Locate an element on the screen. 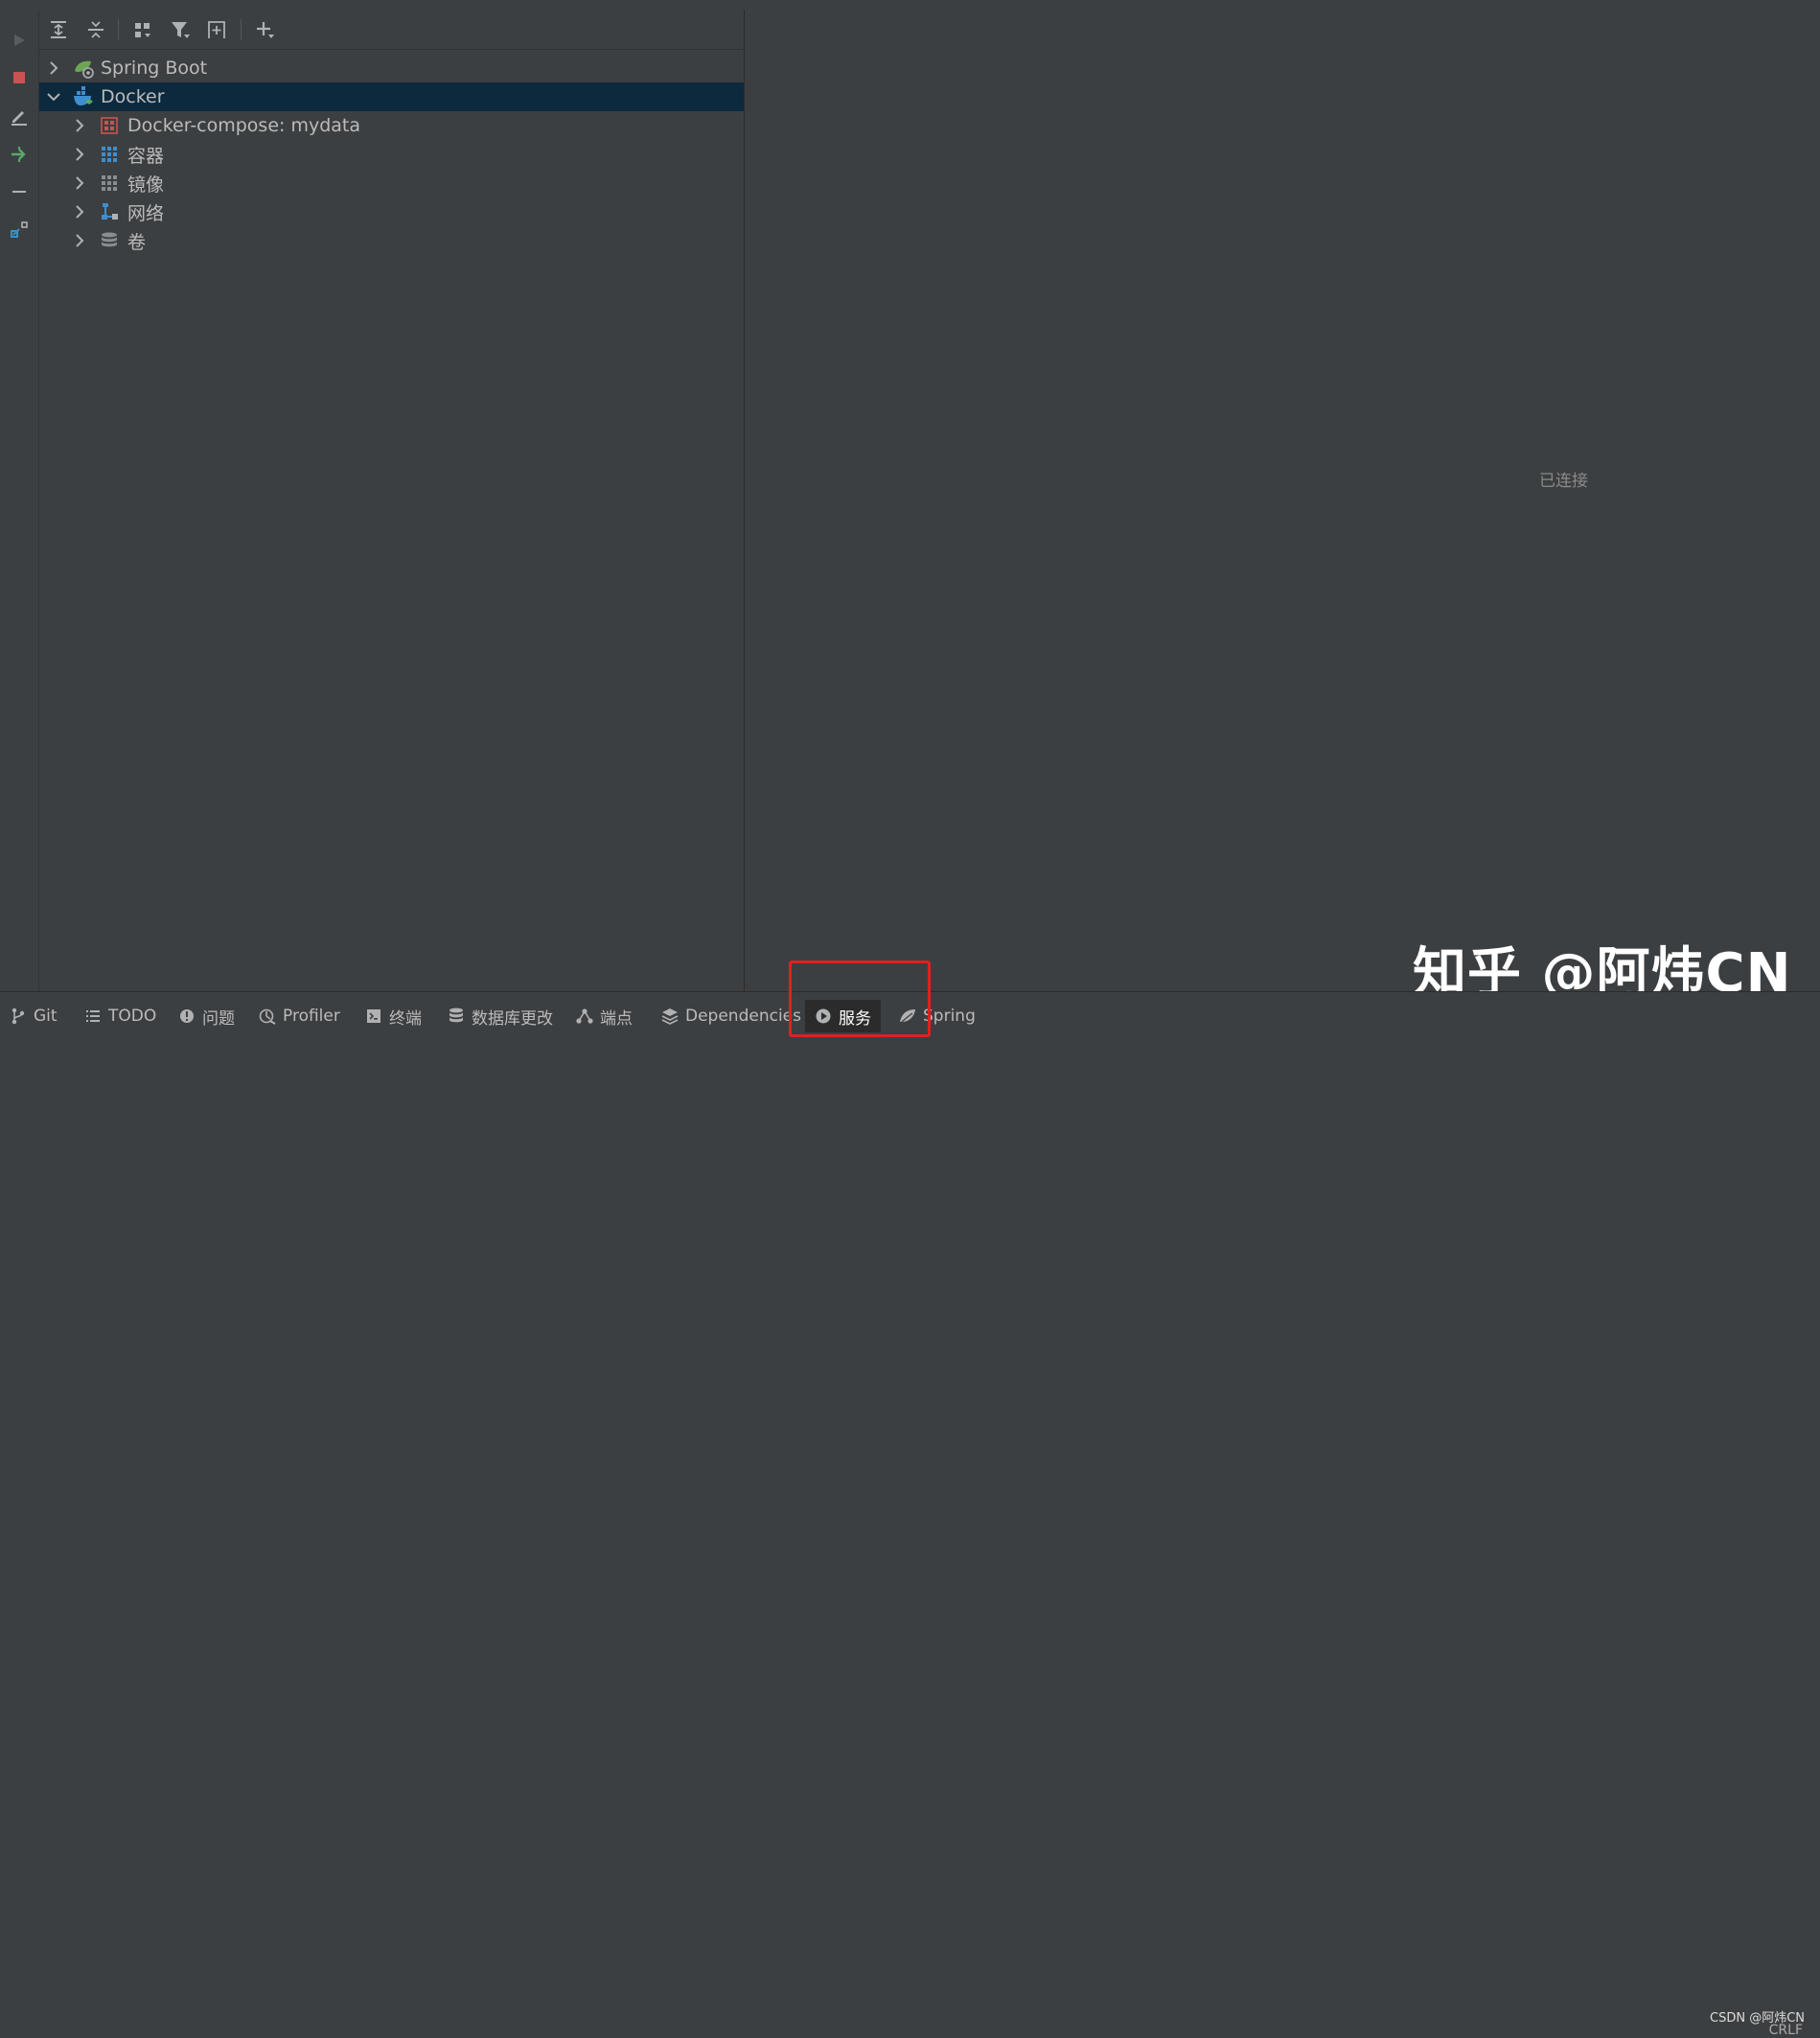 This screenshot has width=1820, height=2038. volumes-icon is located at coordinates (110, 240).